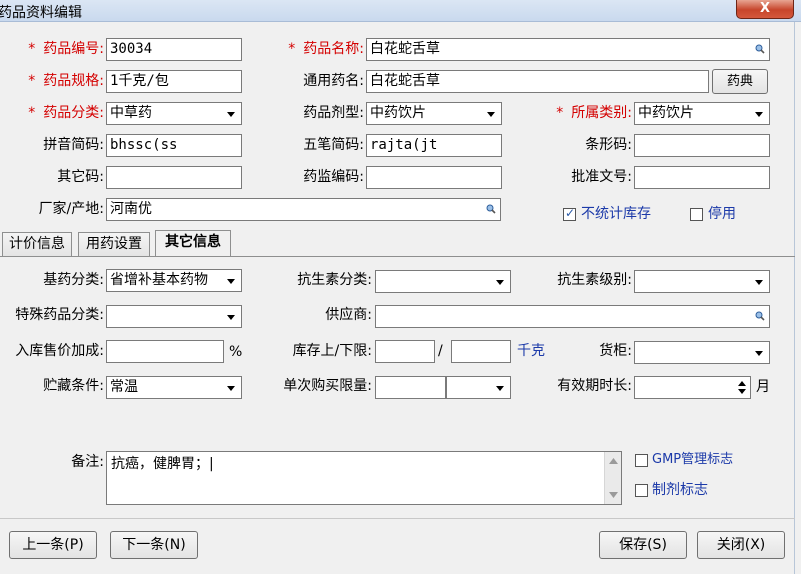  What do you see at coordinates (73, 145) in the screenshot?
I see `pinyin-code-label: 拼音简码:` at bounding box center [73, 145].